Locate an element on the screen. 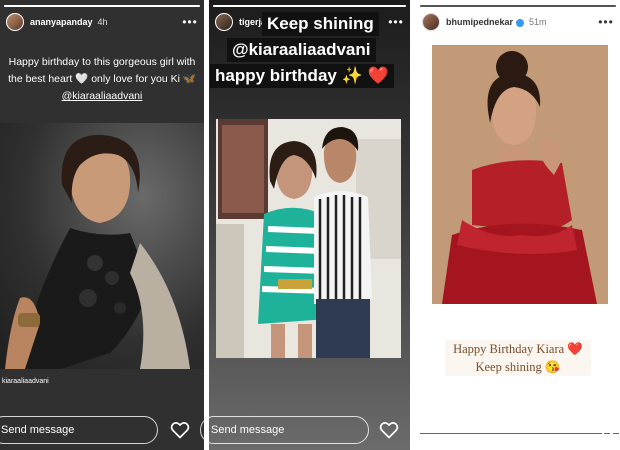 This screenshot has height=450, width=620. verified-badge-icon is located at coordinates (520, 22).